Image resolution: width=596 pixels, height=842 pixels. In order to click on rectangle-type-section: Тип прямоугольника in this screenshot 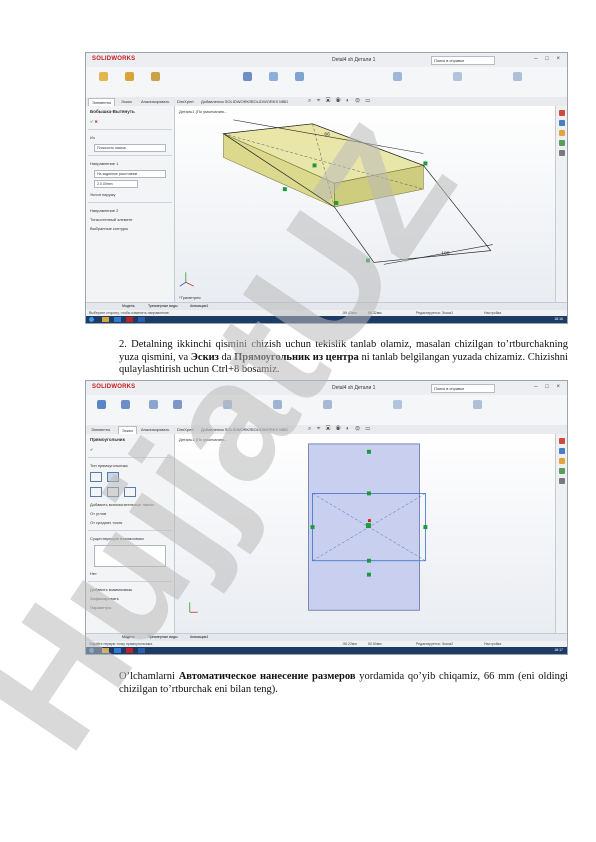, I will do `click(130, 465)`.